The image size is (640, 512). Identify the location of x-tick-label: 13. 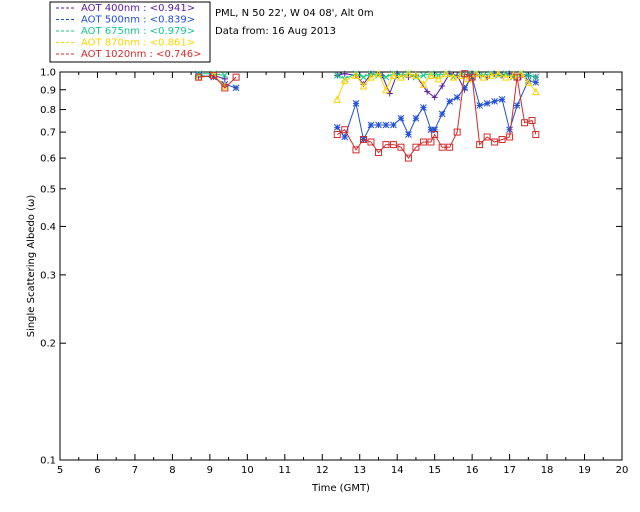
(359, 470).